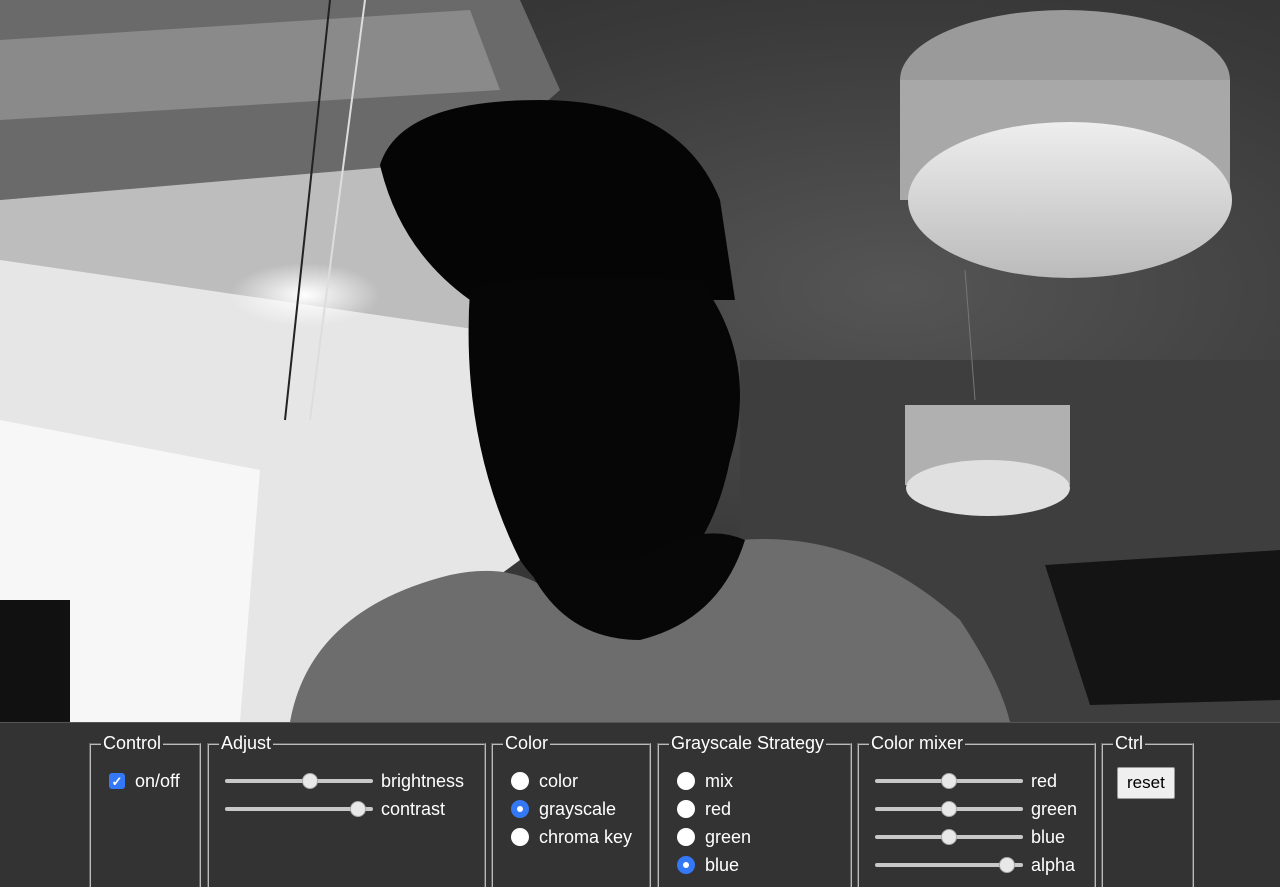  I want to click on strategy-blue-option: blue, so click(714, 865).